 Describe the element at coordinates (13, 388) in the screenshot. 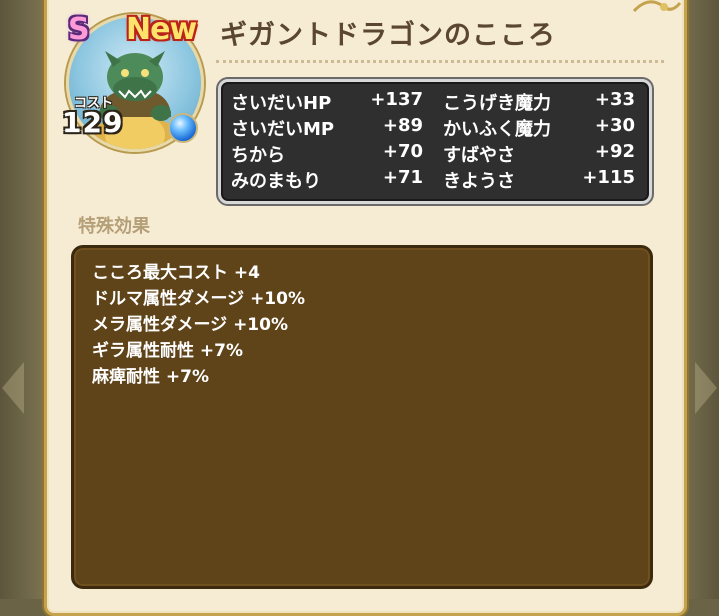

I see `previous-arrow-icon` at that location.